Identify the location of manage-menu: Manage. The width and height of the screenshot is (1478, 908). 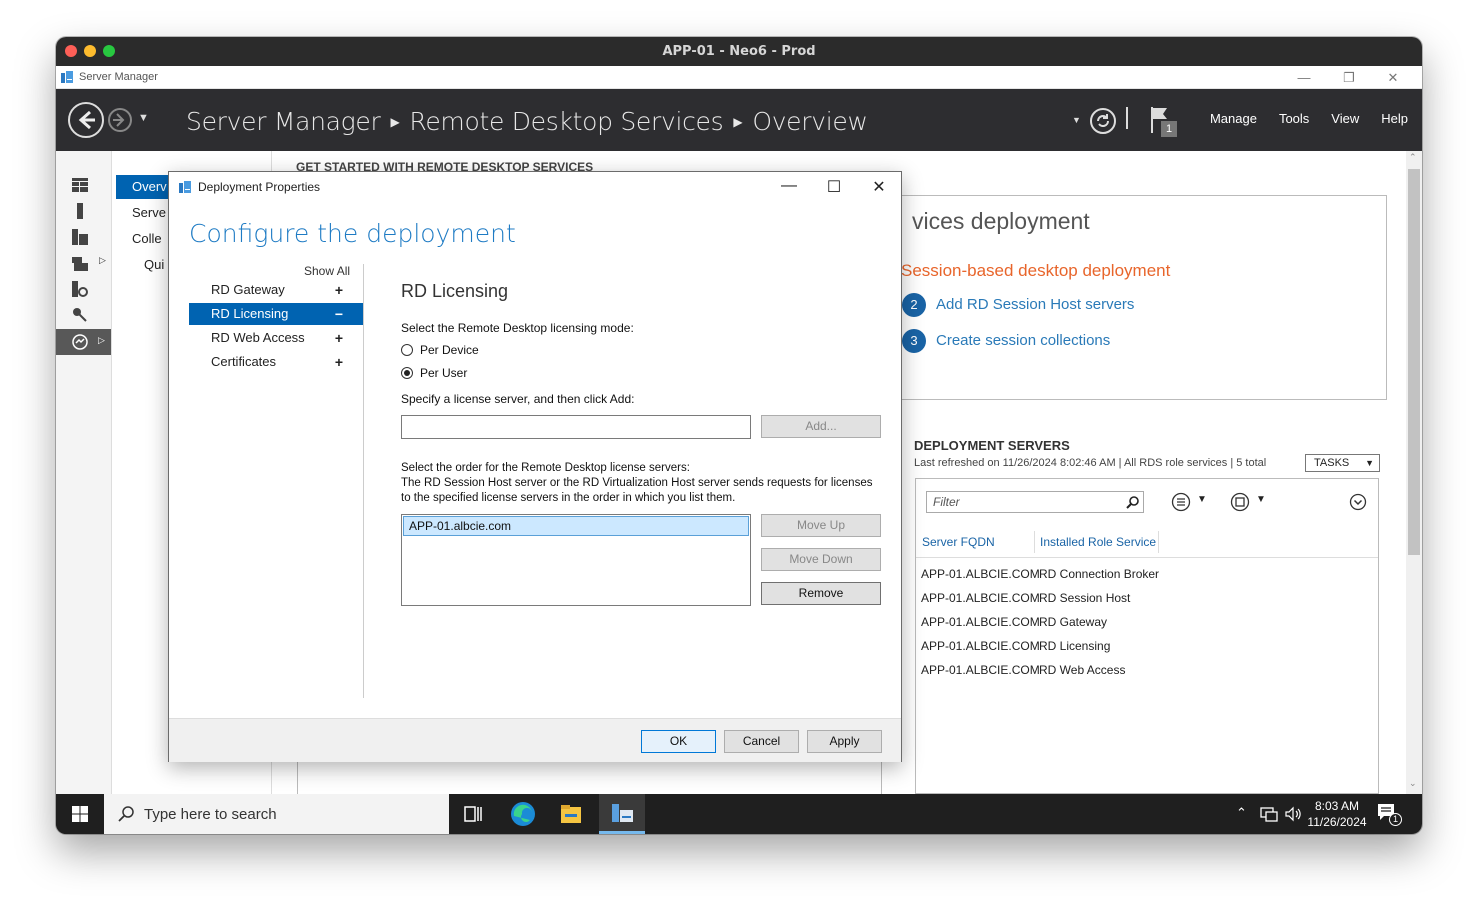
(1233, 118).